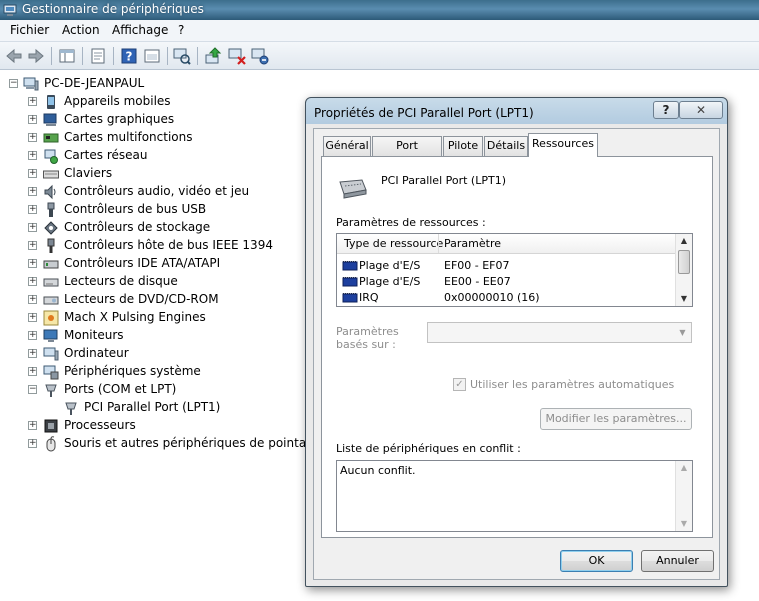 Image resolution: width=759 pixels, height=601 pixels. I want to click on tab-pilote: Pilote, so click(463, 146).